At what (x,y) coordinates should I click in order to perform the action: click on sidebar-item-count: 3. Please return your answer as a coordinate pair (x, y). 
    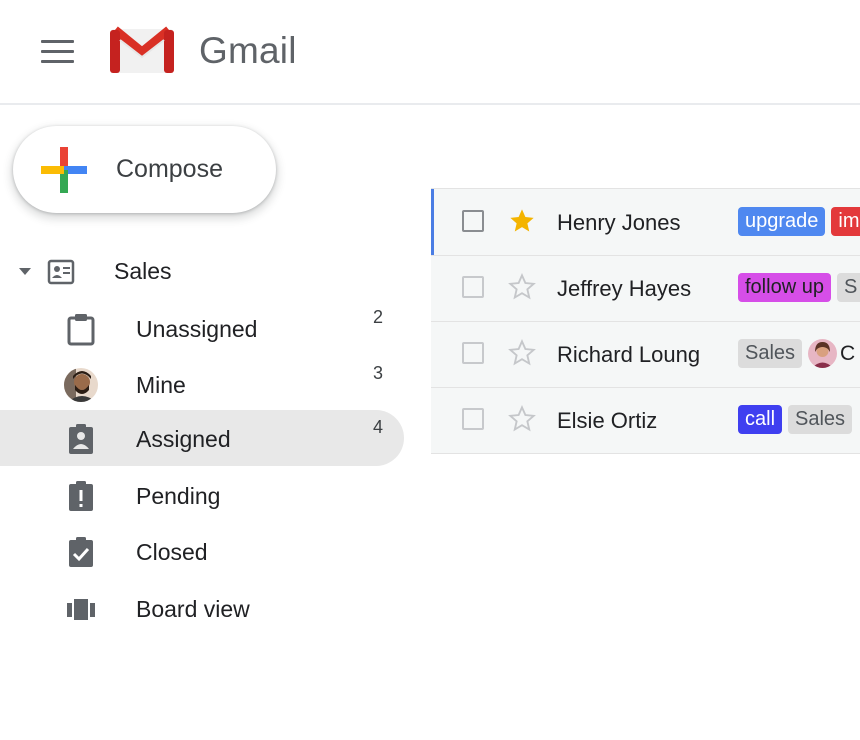
    Looking at the image, I should click on (378, 373).